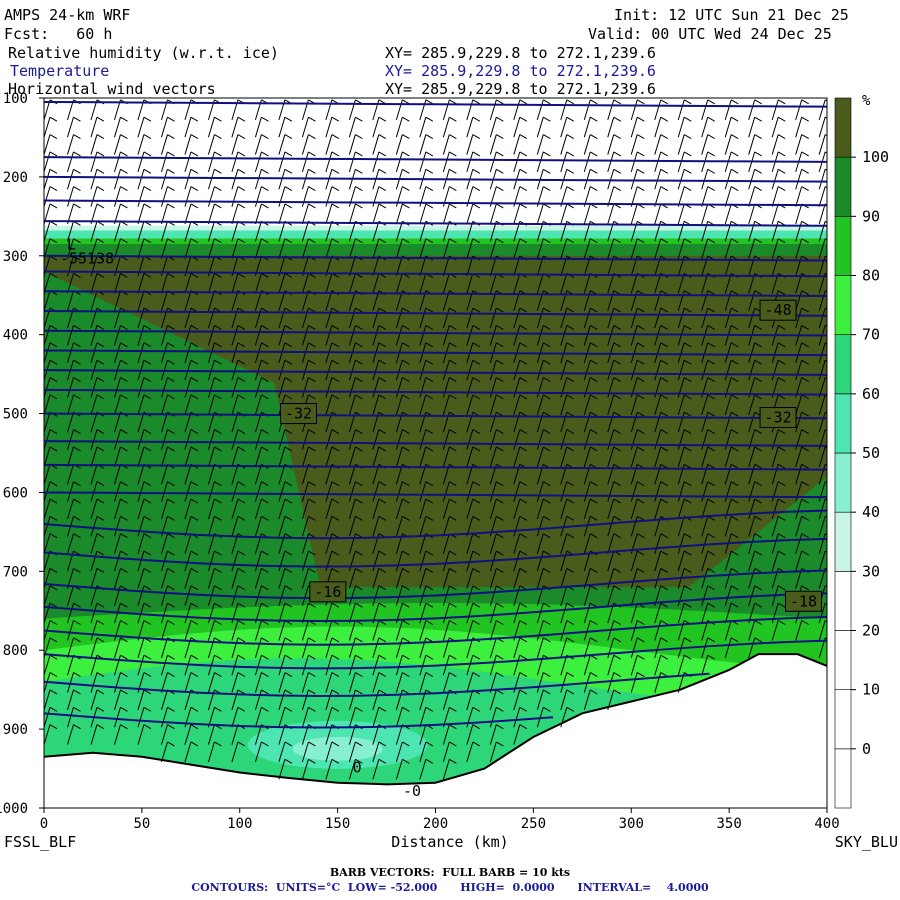  Describe the element at coordinates (866, 749) in the screenshot. I see `colorbar-tick-label: 0` at that location.